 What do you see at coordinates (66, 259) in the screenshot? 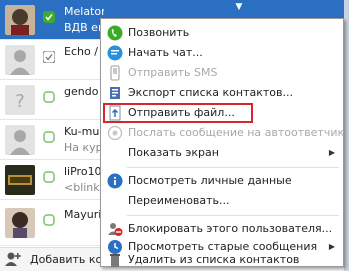
I see `add-contact-button: Добавить ко` at bounding box center [66, 259].